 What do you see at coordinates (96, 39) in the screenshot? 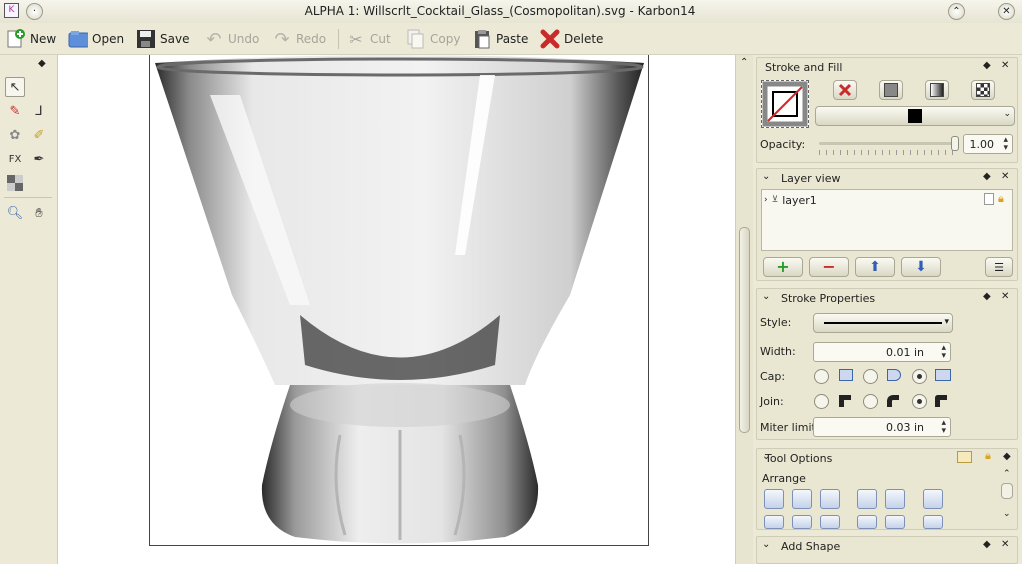
I see `open-button: Open` at bounding box center [96, 39].